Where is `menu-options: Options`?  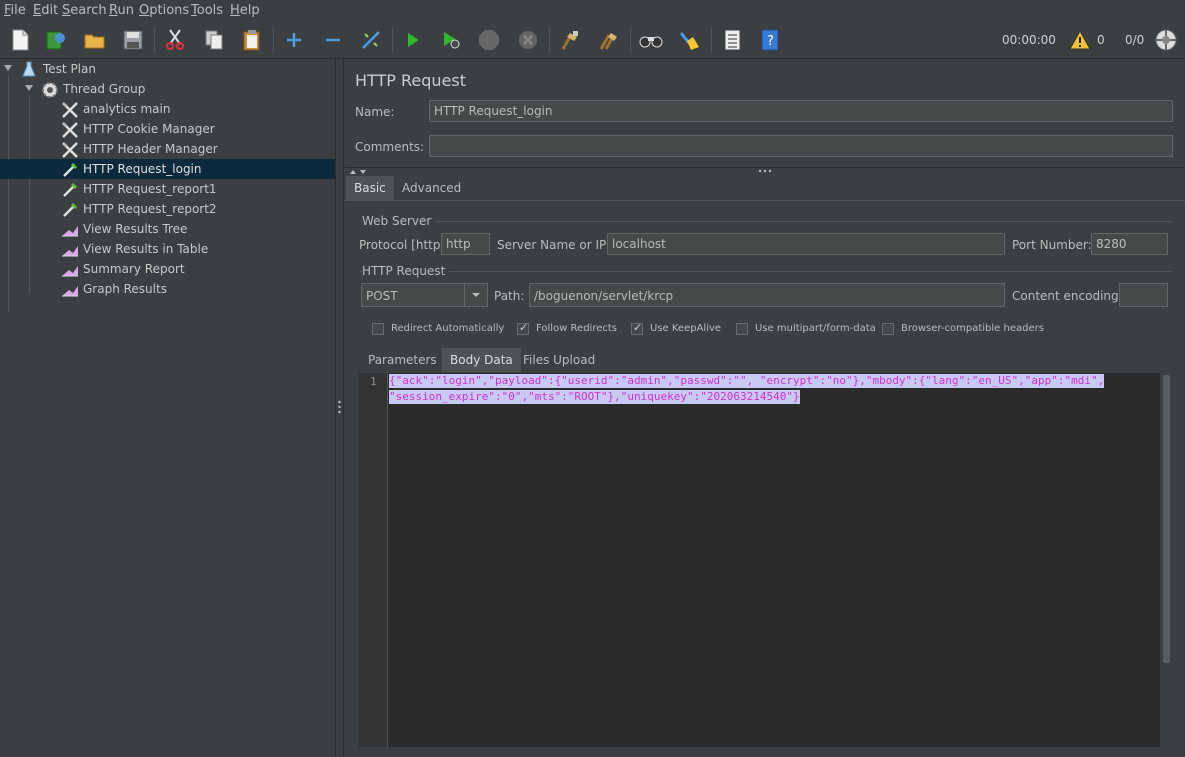
menu-options: Options is located at coordinates (164, 10).